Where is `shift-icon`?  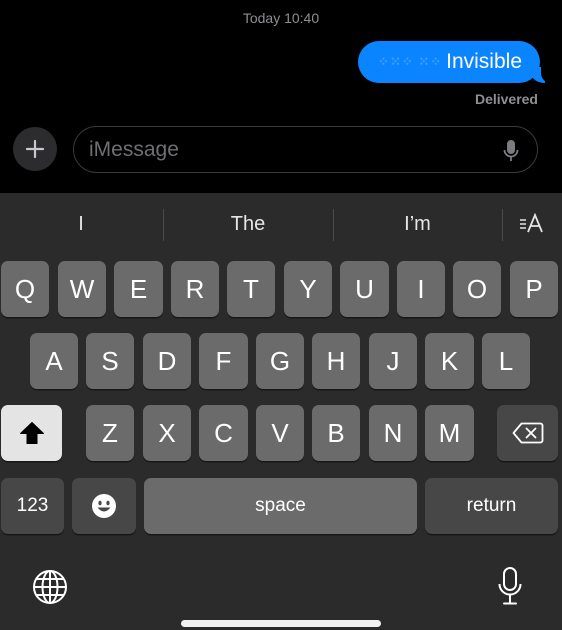
shift-icon is located at coordinates (31, 433).